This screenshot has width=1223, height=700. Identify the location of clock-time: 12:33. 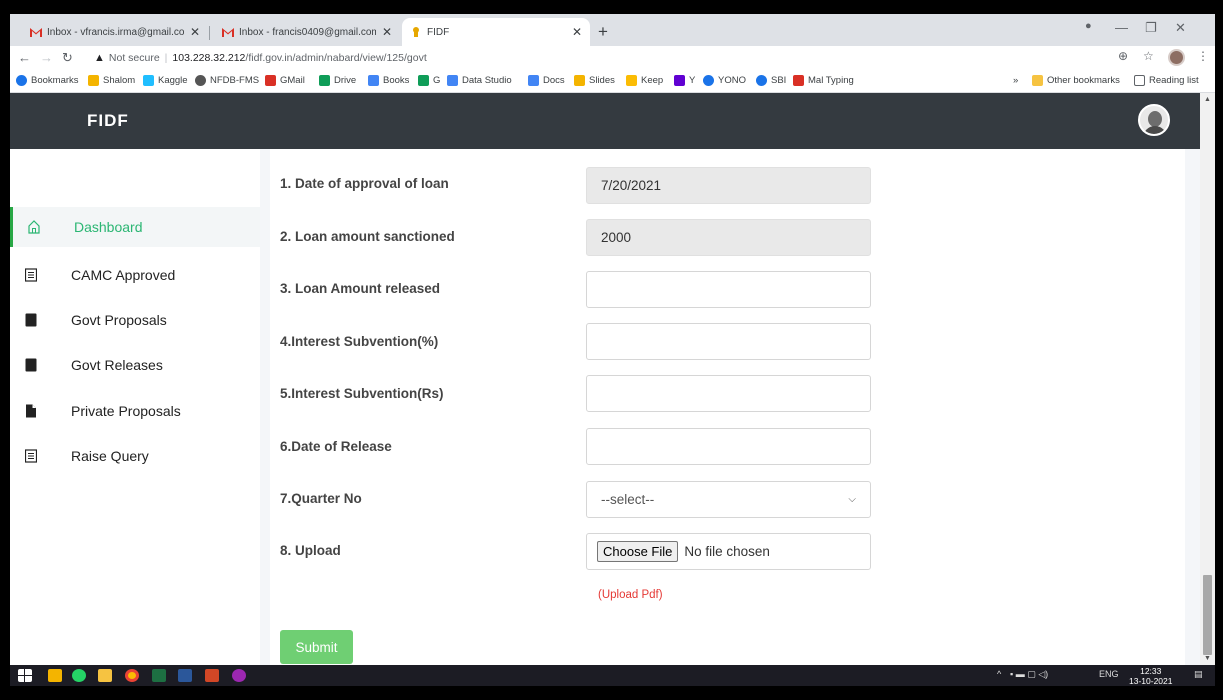
(1151, 671).